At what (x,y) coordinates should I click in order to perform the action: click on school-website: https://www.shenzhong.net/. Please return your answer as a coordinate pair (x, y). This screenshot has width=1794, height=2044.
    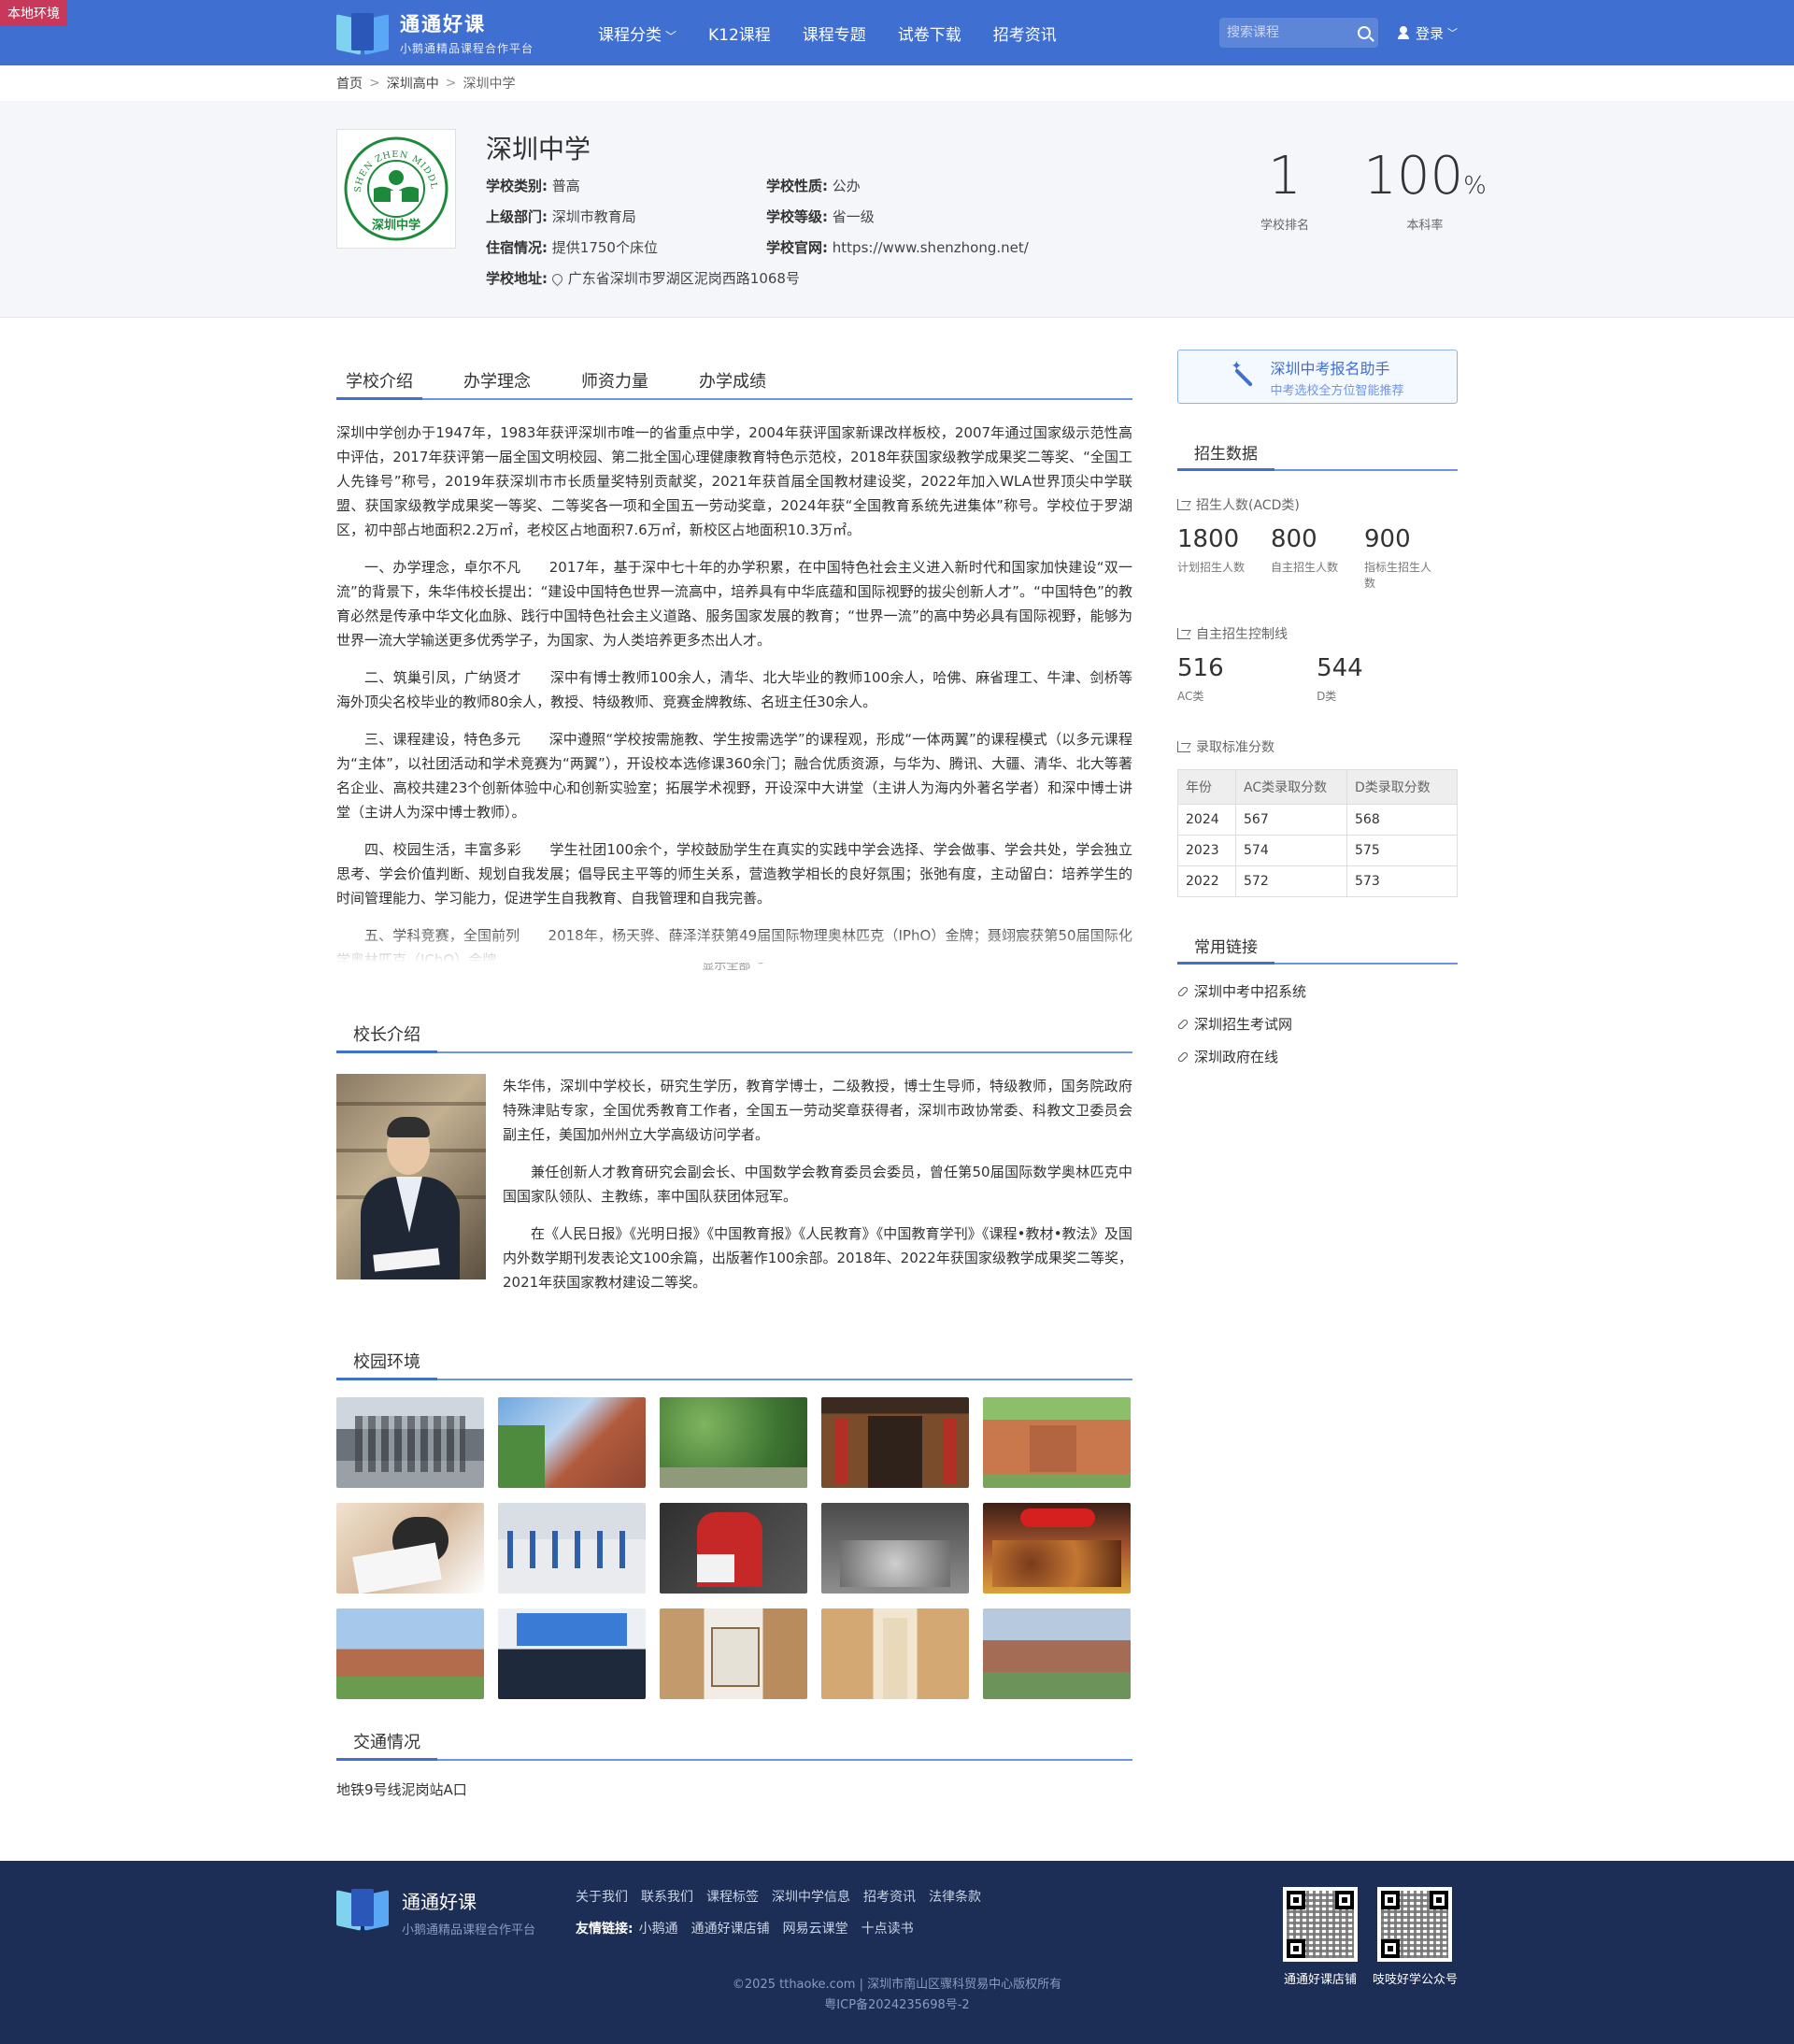
    Looking at the image, I should click on (931, 247).